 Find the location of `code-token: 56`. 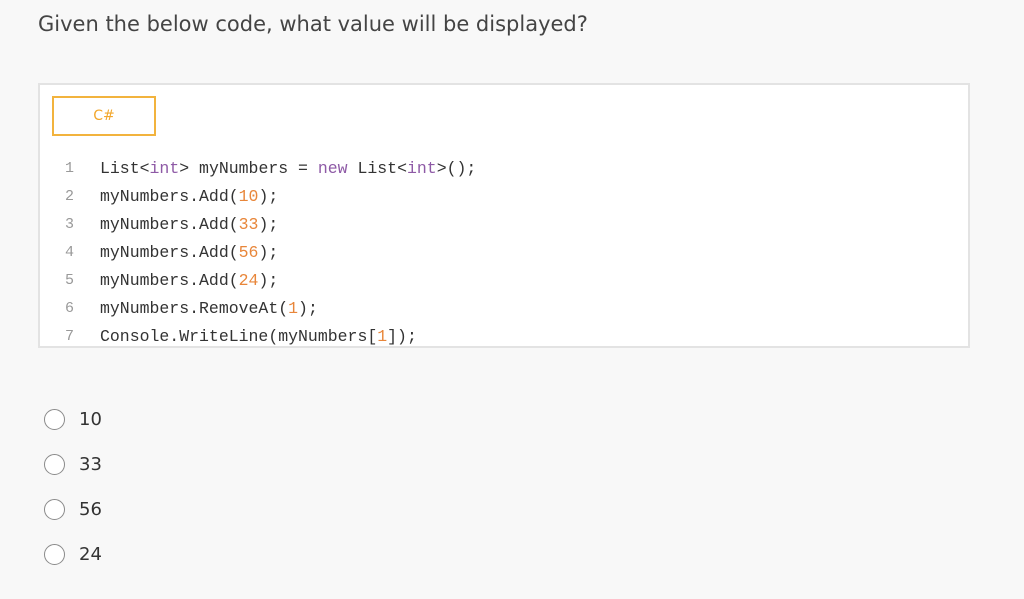

code-token: 56 is located at coordinates (248, 252).